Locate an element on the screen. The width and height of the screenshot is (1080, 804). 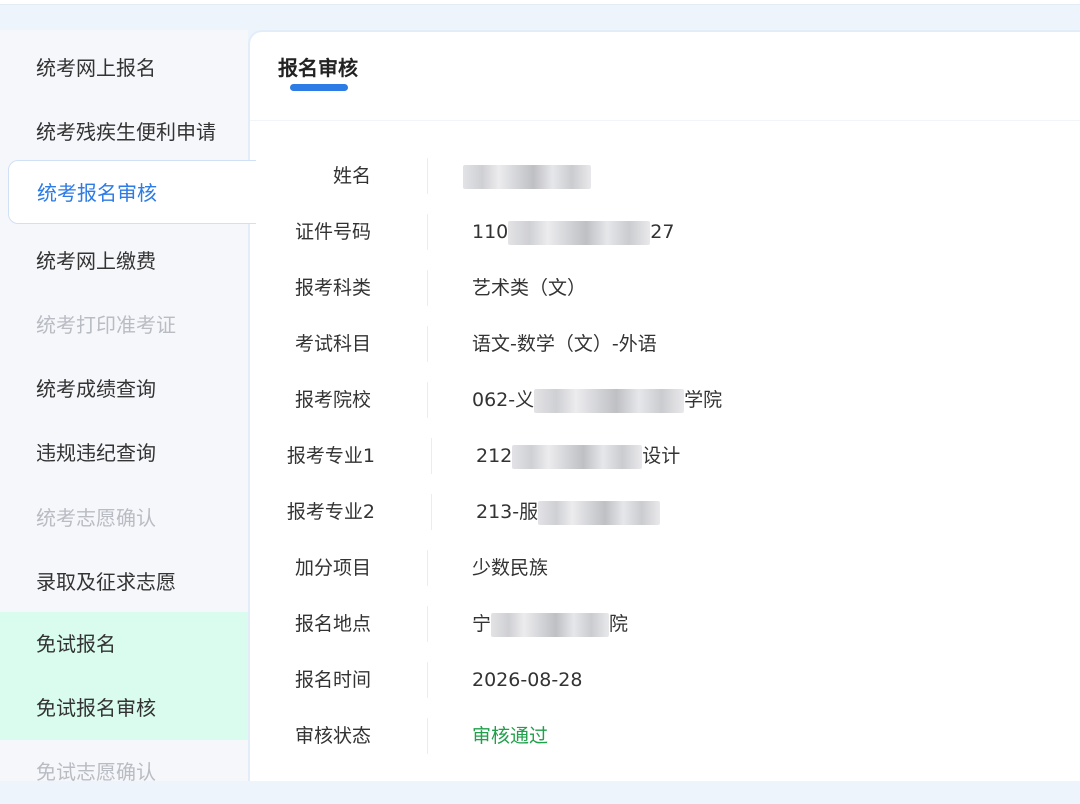
sidebar-item-exempt-registration: 免试报名 is located at coordinates (124, 644).